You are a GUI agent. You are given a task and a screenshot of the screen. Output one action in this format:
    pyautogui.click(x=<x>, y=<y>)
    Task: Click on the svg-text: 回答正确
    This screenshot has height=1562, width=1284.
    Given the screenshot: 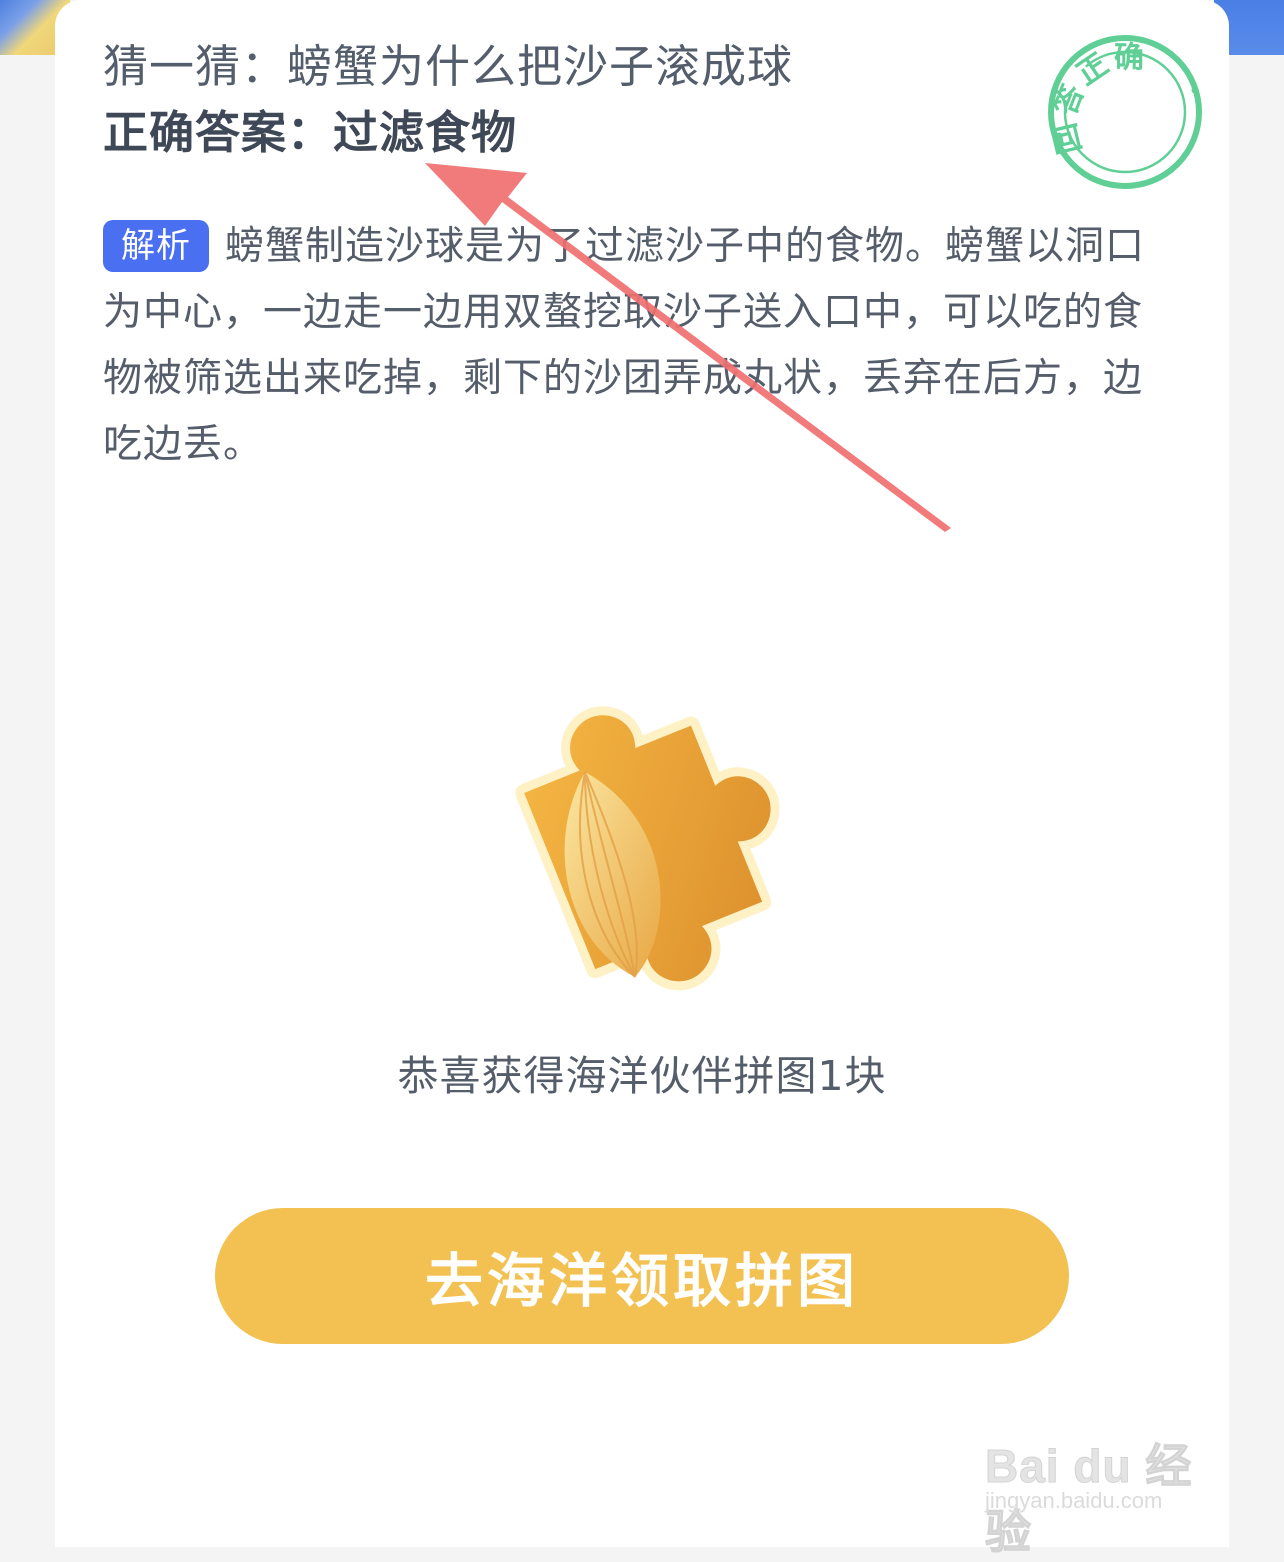 What is the action you would take?
    pyautogui.click(x=1097, y=98)
    